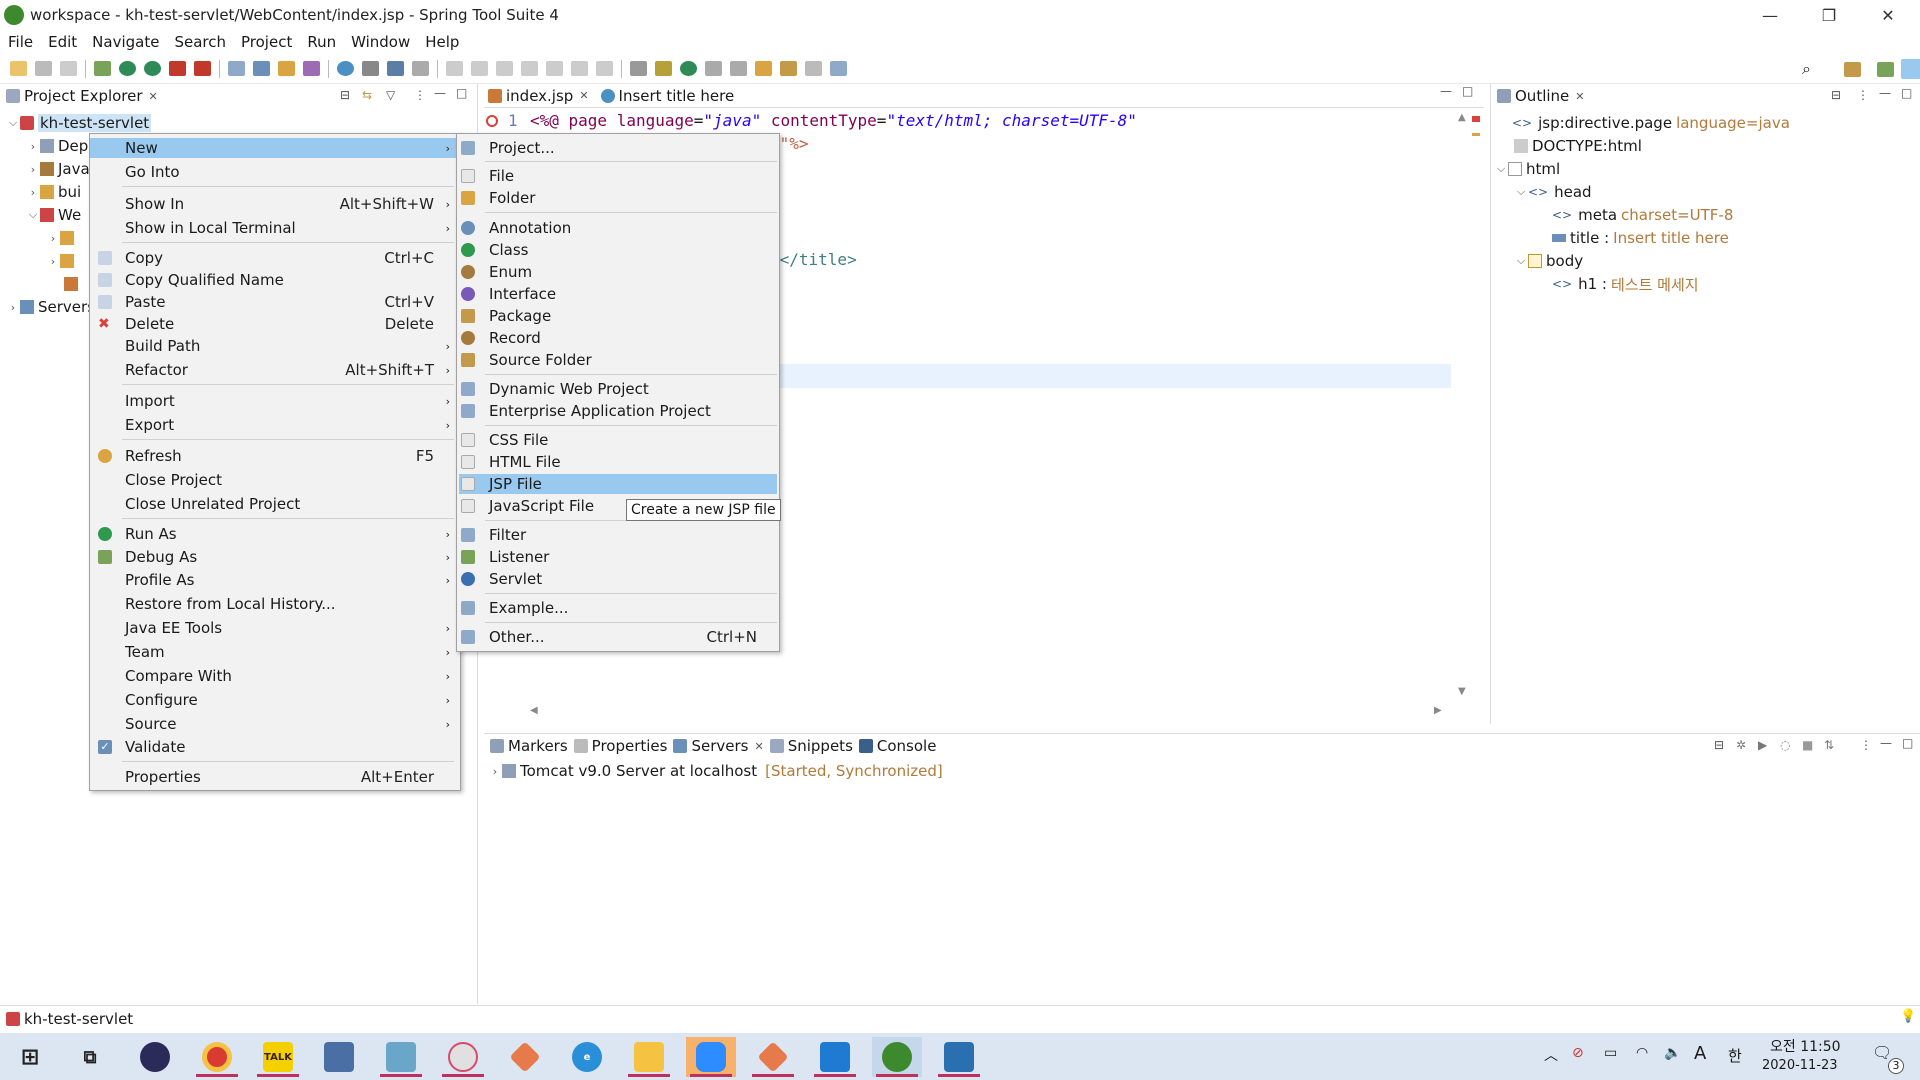  Describe the element at coordinates (275, 148) in the screenshot. I see `menu-item-new: New ›` at that location.